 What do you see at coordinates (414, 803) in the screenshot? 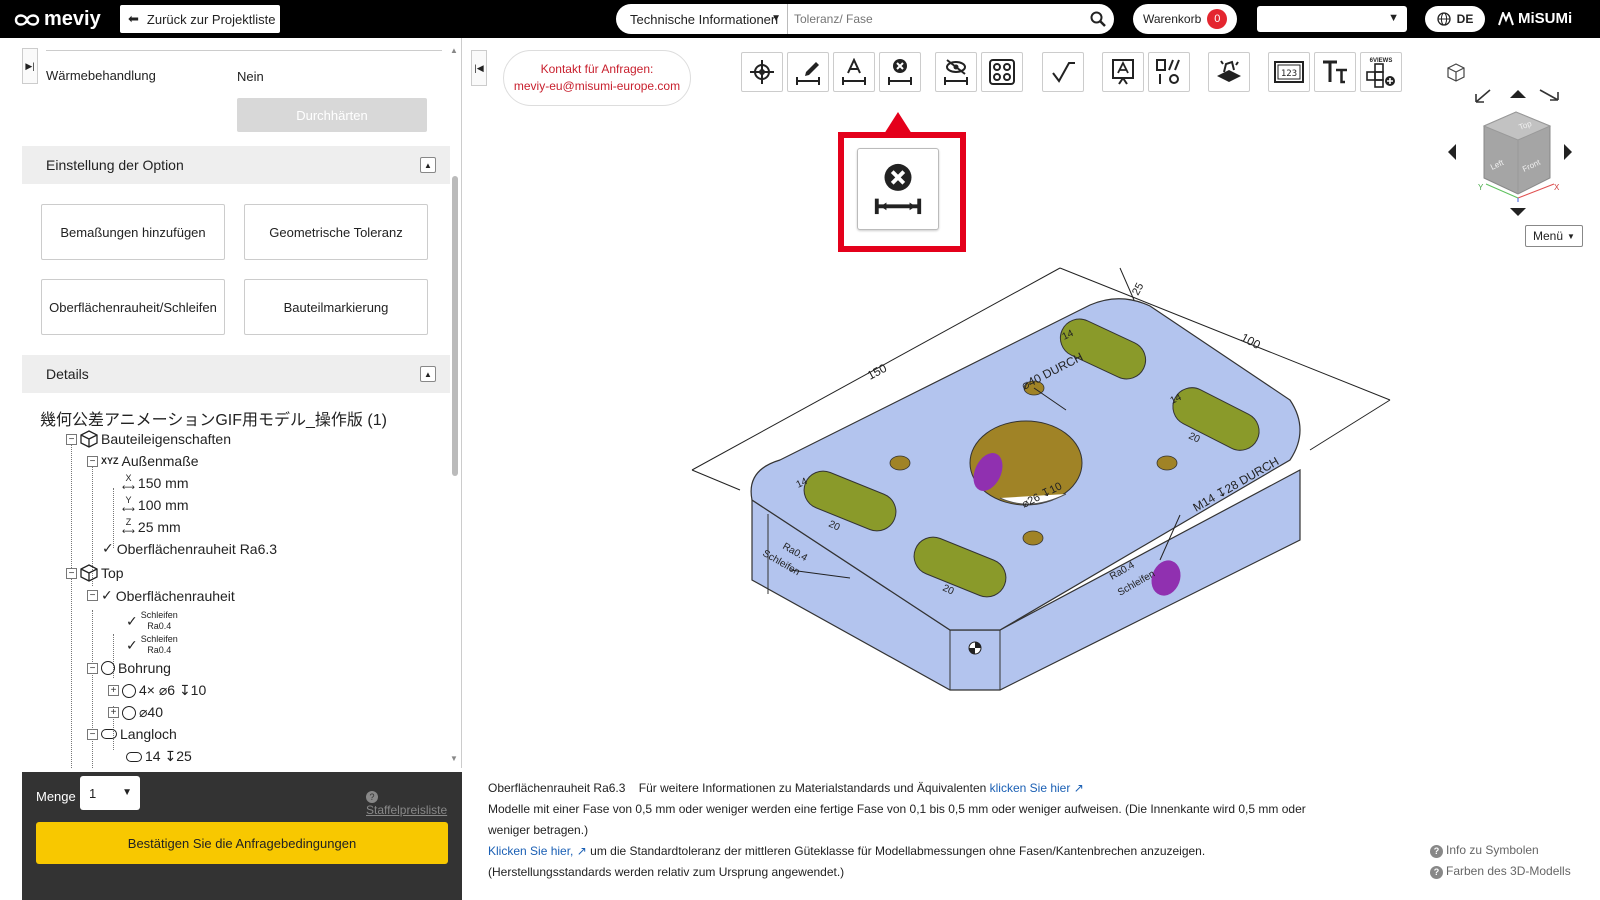
I see `price-list-link: ? Staffelpreisliste` at bounding box center [414, 803].